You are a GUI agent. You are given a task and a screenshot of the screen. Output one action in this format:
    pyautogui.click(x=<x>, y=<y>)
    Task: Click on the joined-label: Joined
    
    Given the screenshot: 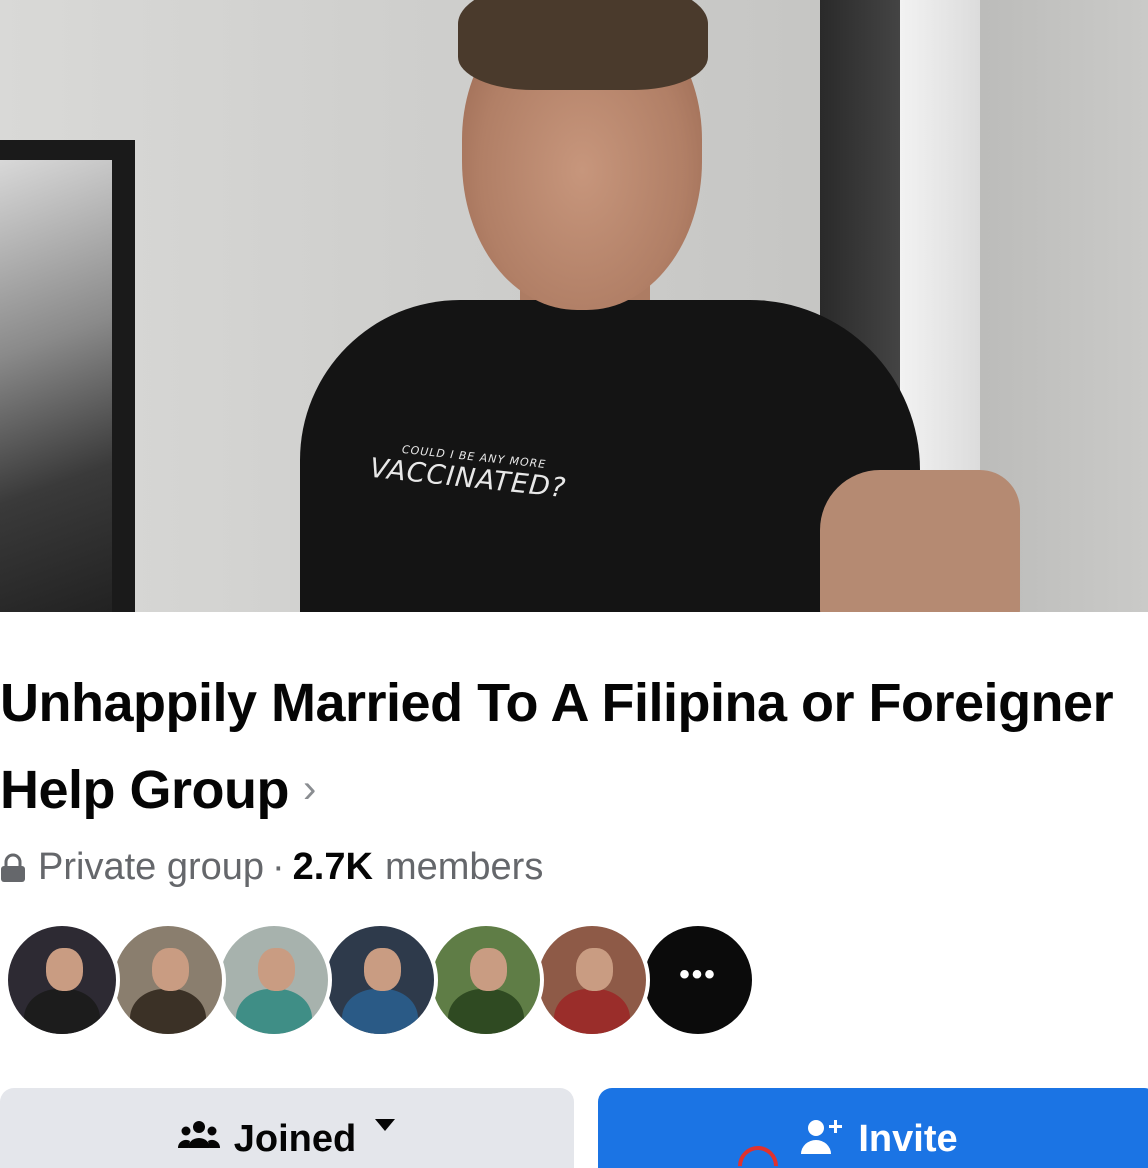 What is the action you would take?
    pyautogui.click(x=295, y=1139)
    